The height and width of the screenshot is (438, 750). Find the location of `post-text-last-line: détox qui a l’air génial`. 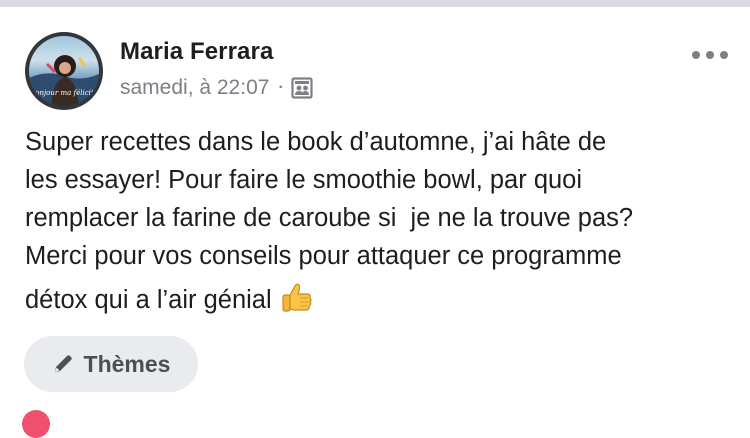

post-text-last-line: détox qui a l’air génial is located at coordinates (169, 300).